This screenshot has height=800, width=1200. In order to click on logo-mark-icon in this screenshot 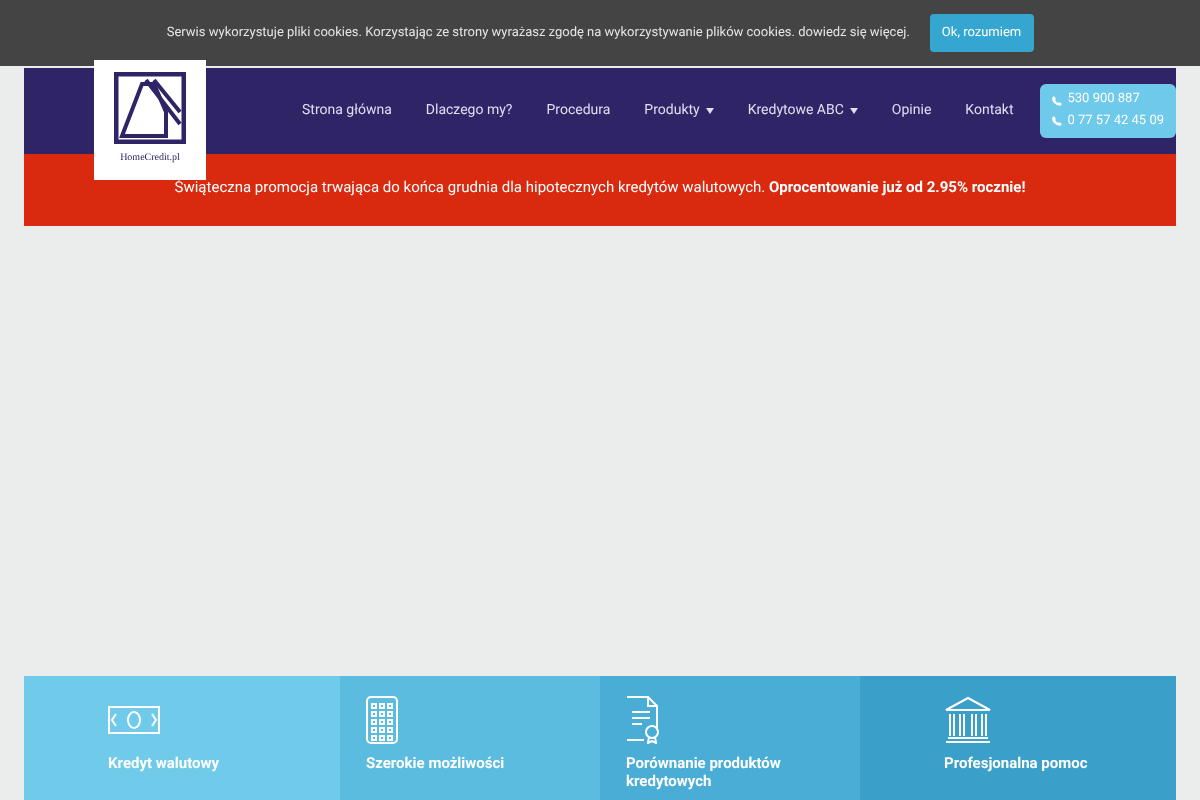, I will do `click(150, 108)`.